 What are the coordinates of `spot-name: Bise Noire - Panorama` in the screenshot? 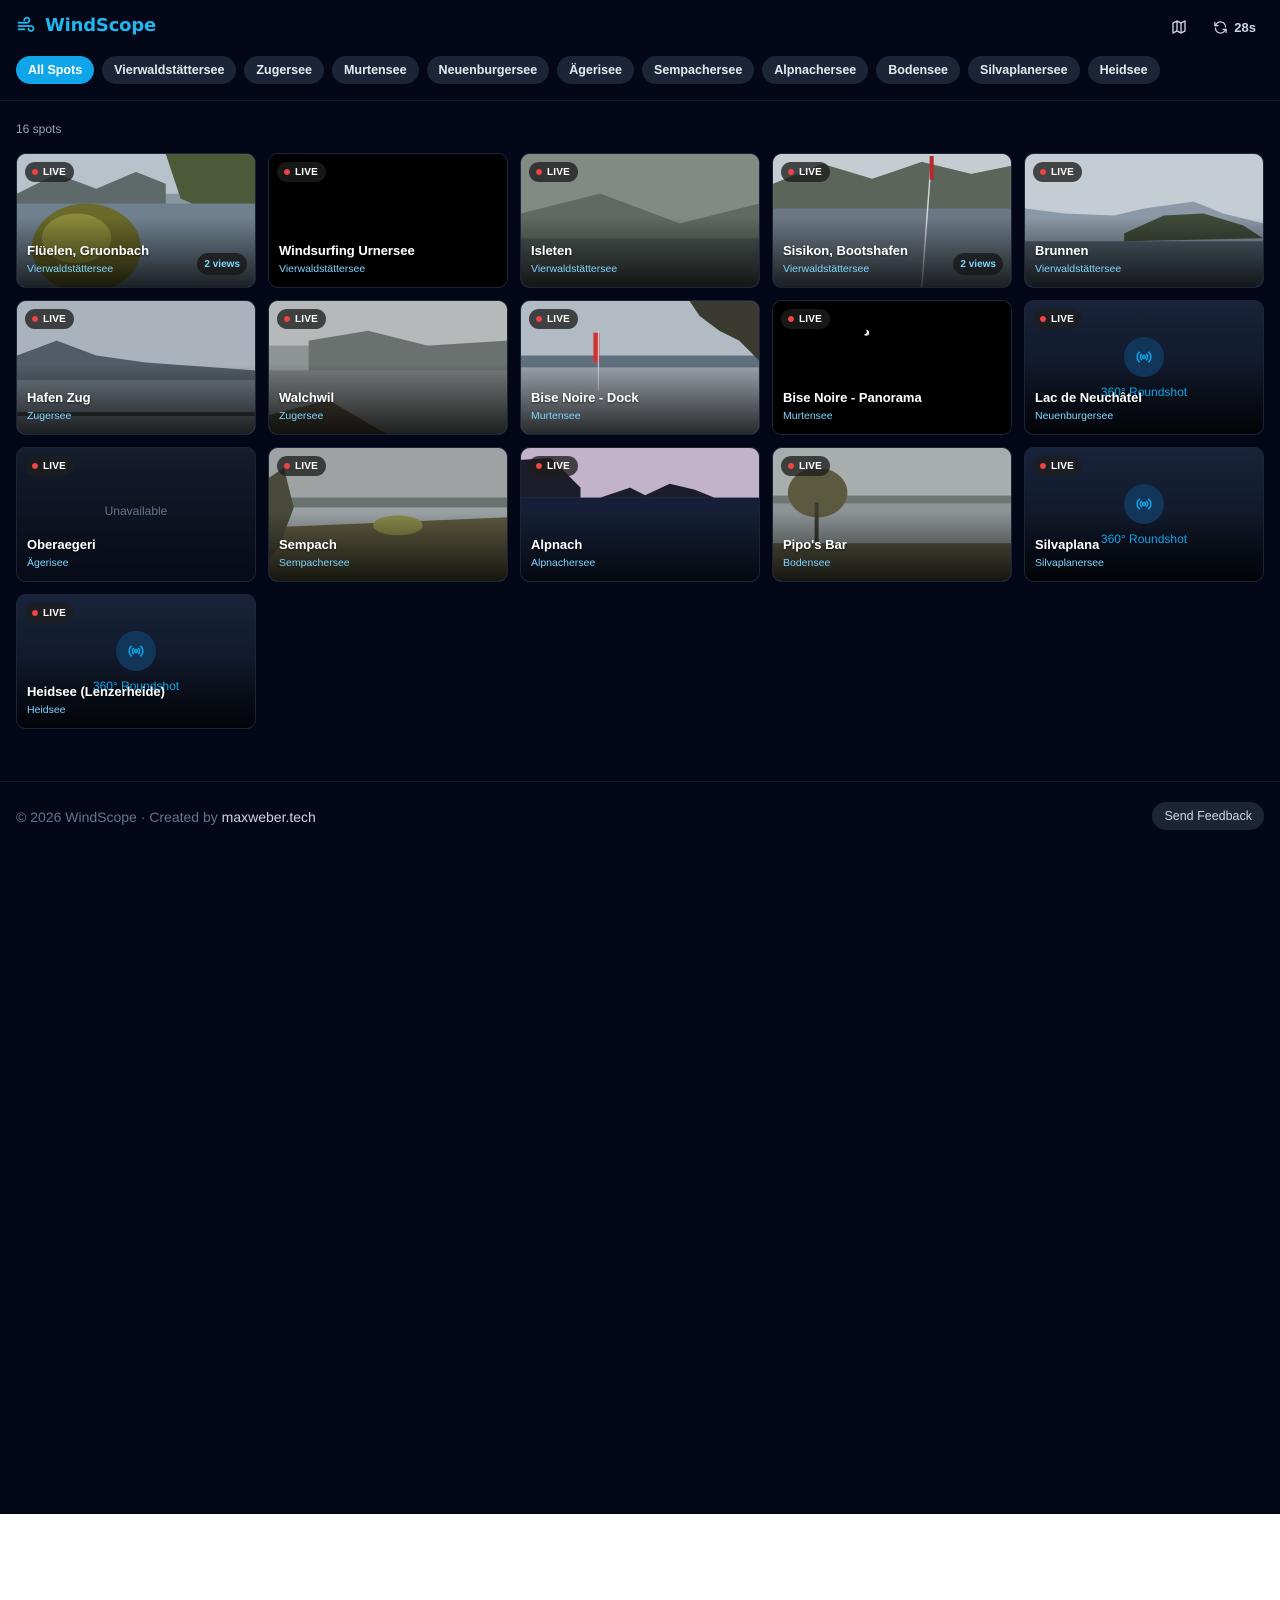 It's located at (852, 397).